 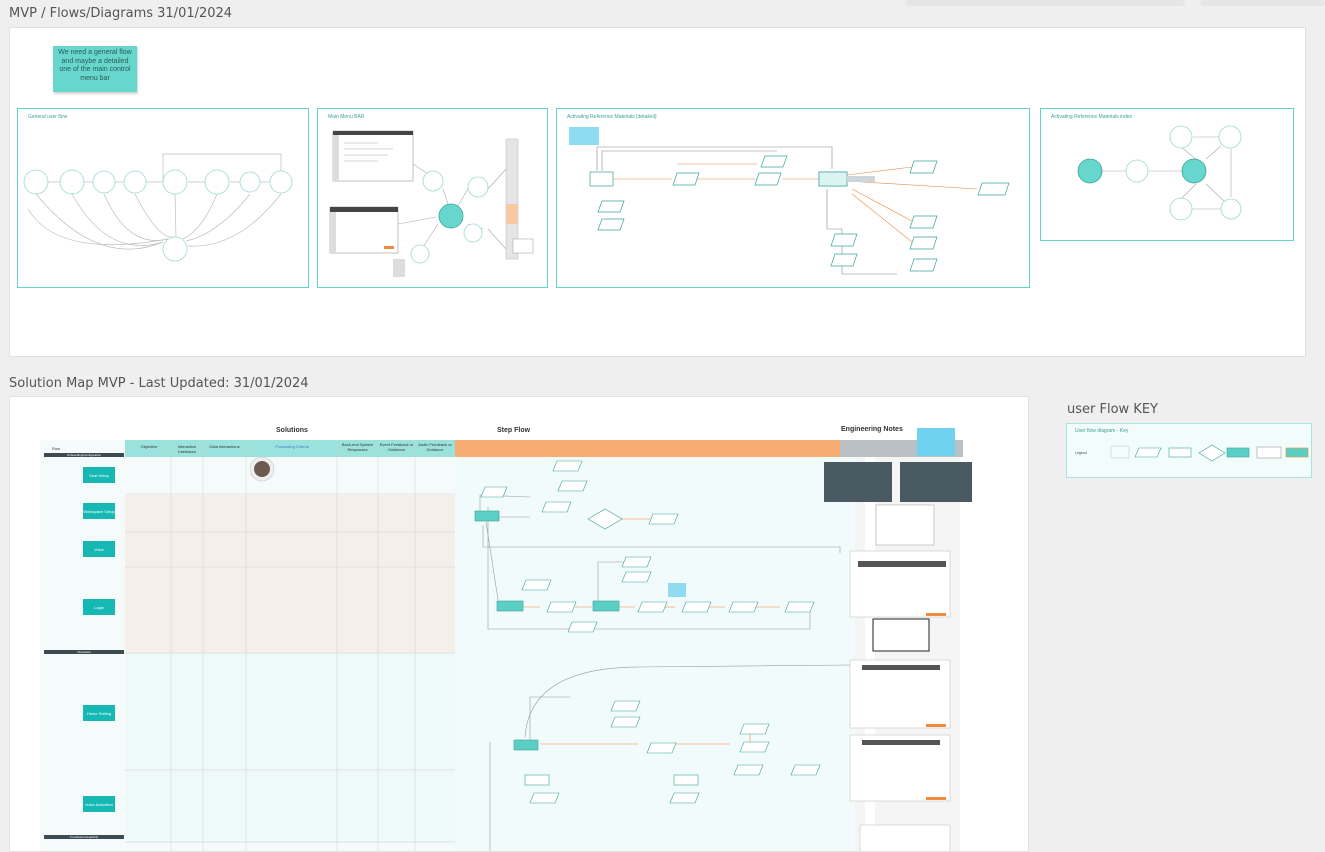 What do you see at coordinates (99, 607) in the screenshot?
I see `row-label: Login` at bounding box center [99, 607].